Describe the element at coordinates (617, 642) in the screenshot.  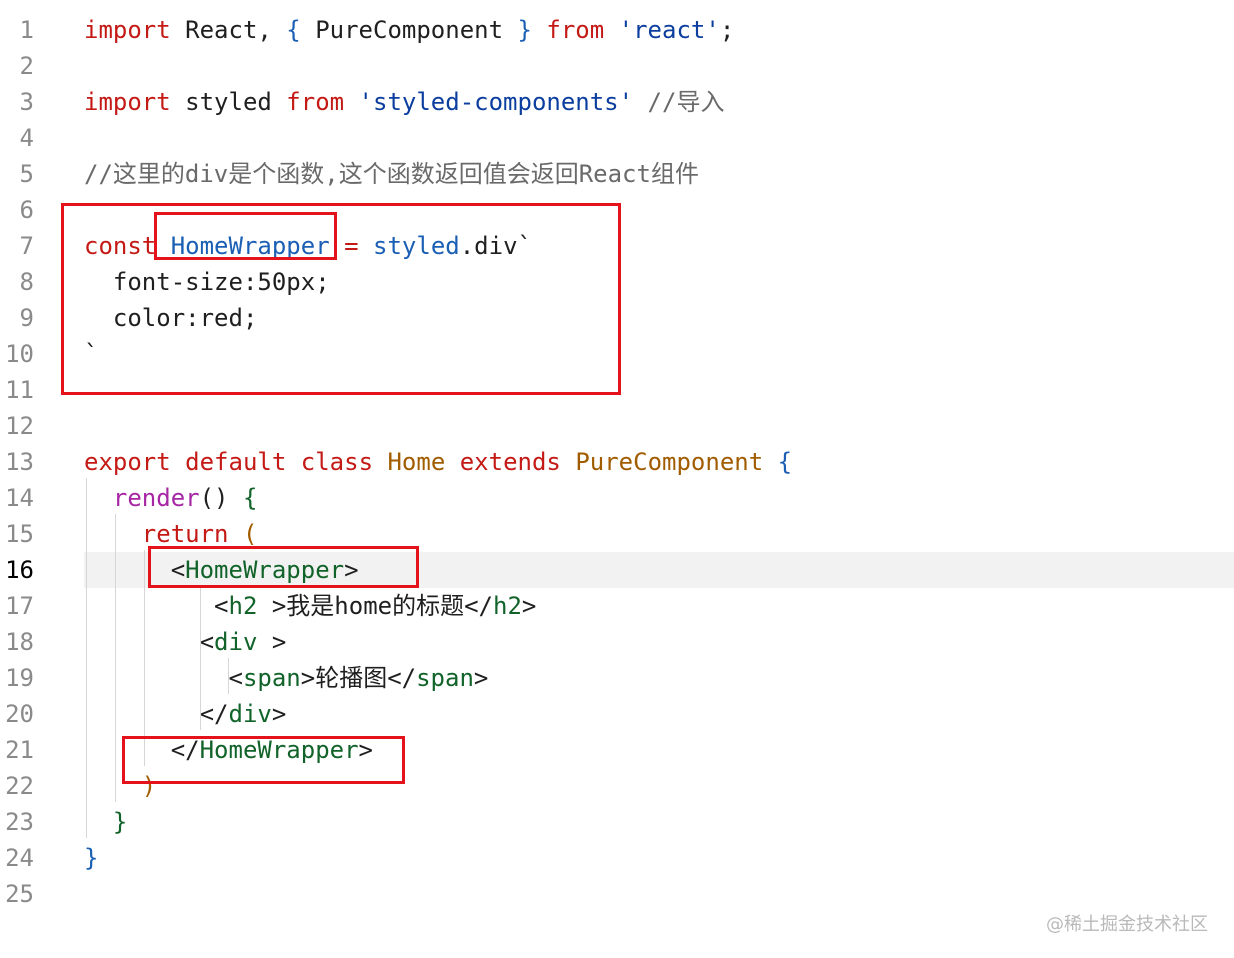
I see `code-line-18: 18 <div >` at that location.